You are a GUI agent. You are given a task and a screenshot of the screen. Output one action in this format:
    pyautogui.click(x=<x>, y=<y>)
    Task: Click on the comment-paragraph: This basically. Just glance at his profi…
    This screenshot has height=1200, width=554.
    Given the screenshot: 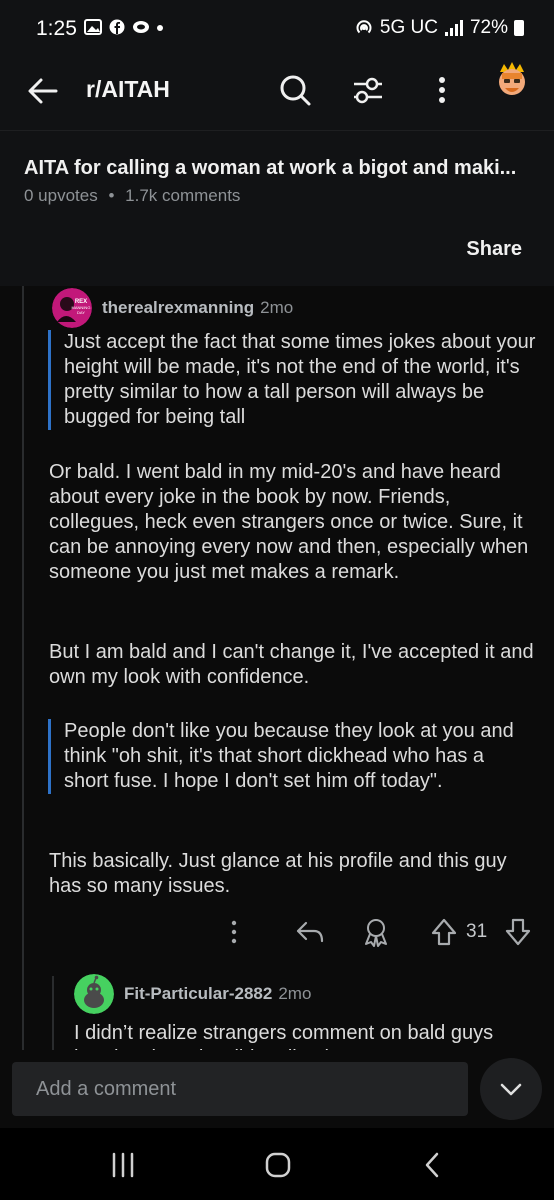 What is the action you would take?
    pyautogui.click(x=278, y=873)
    